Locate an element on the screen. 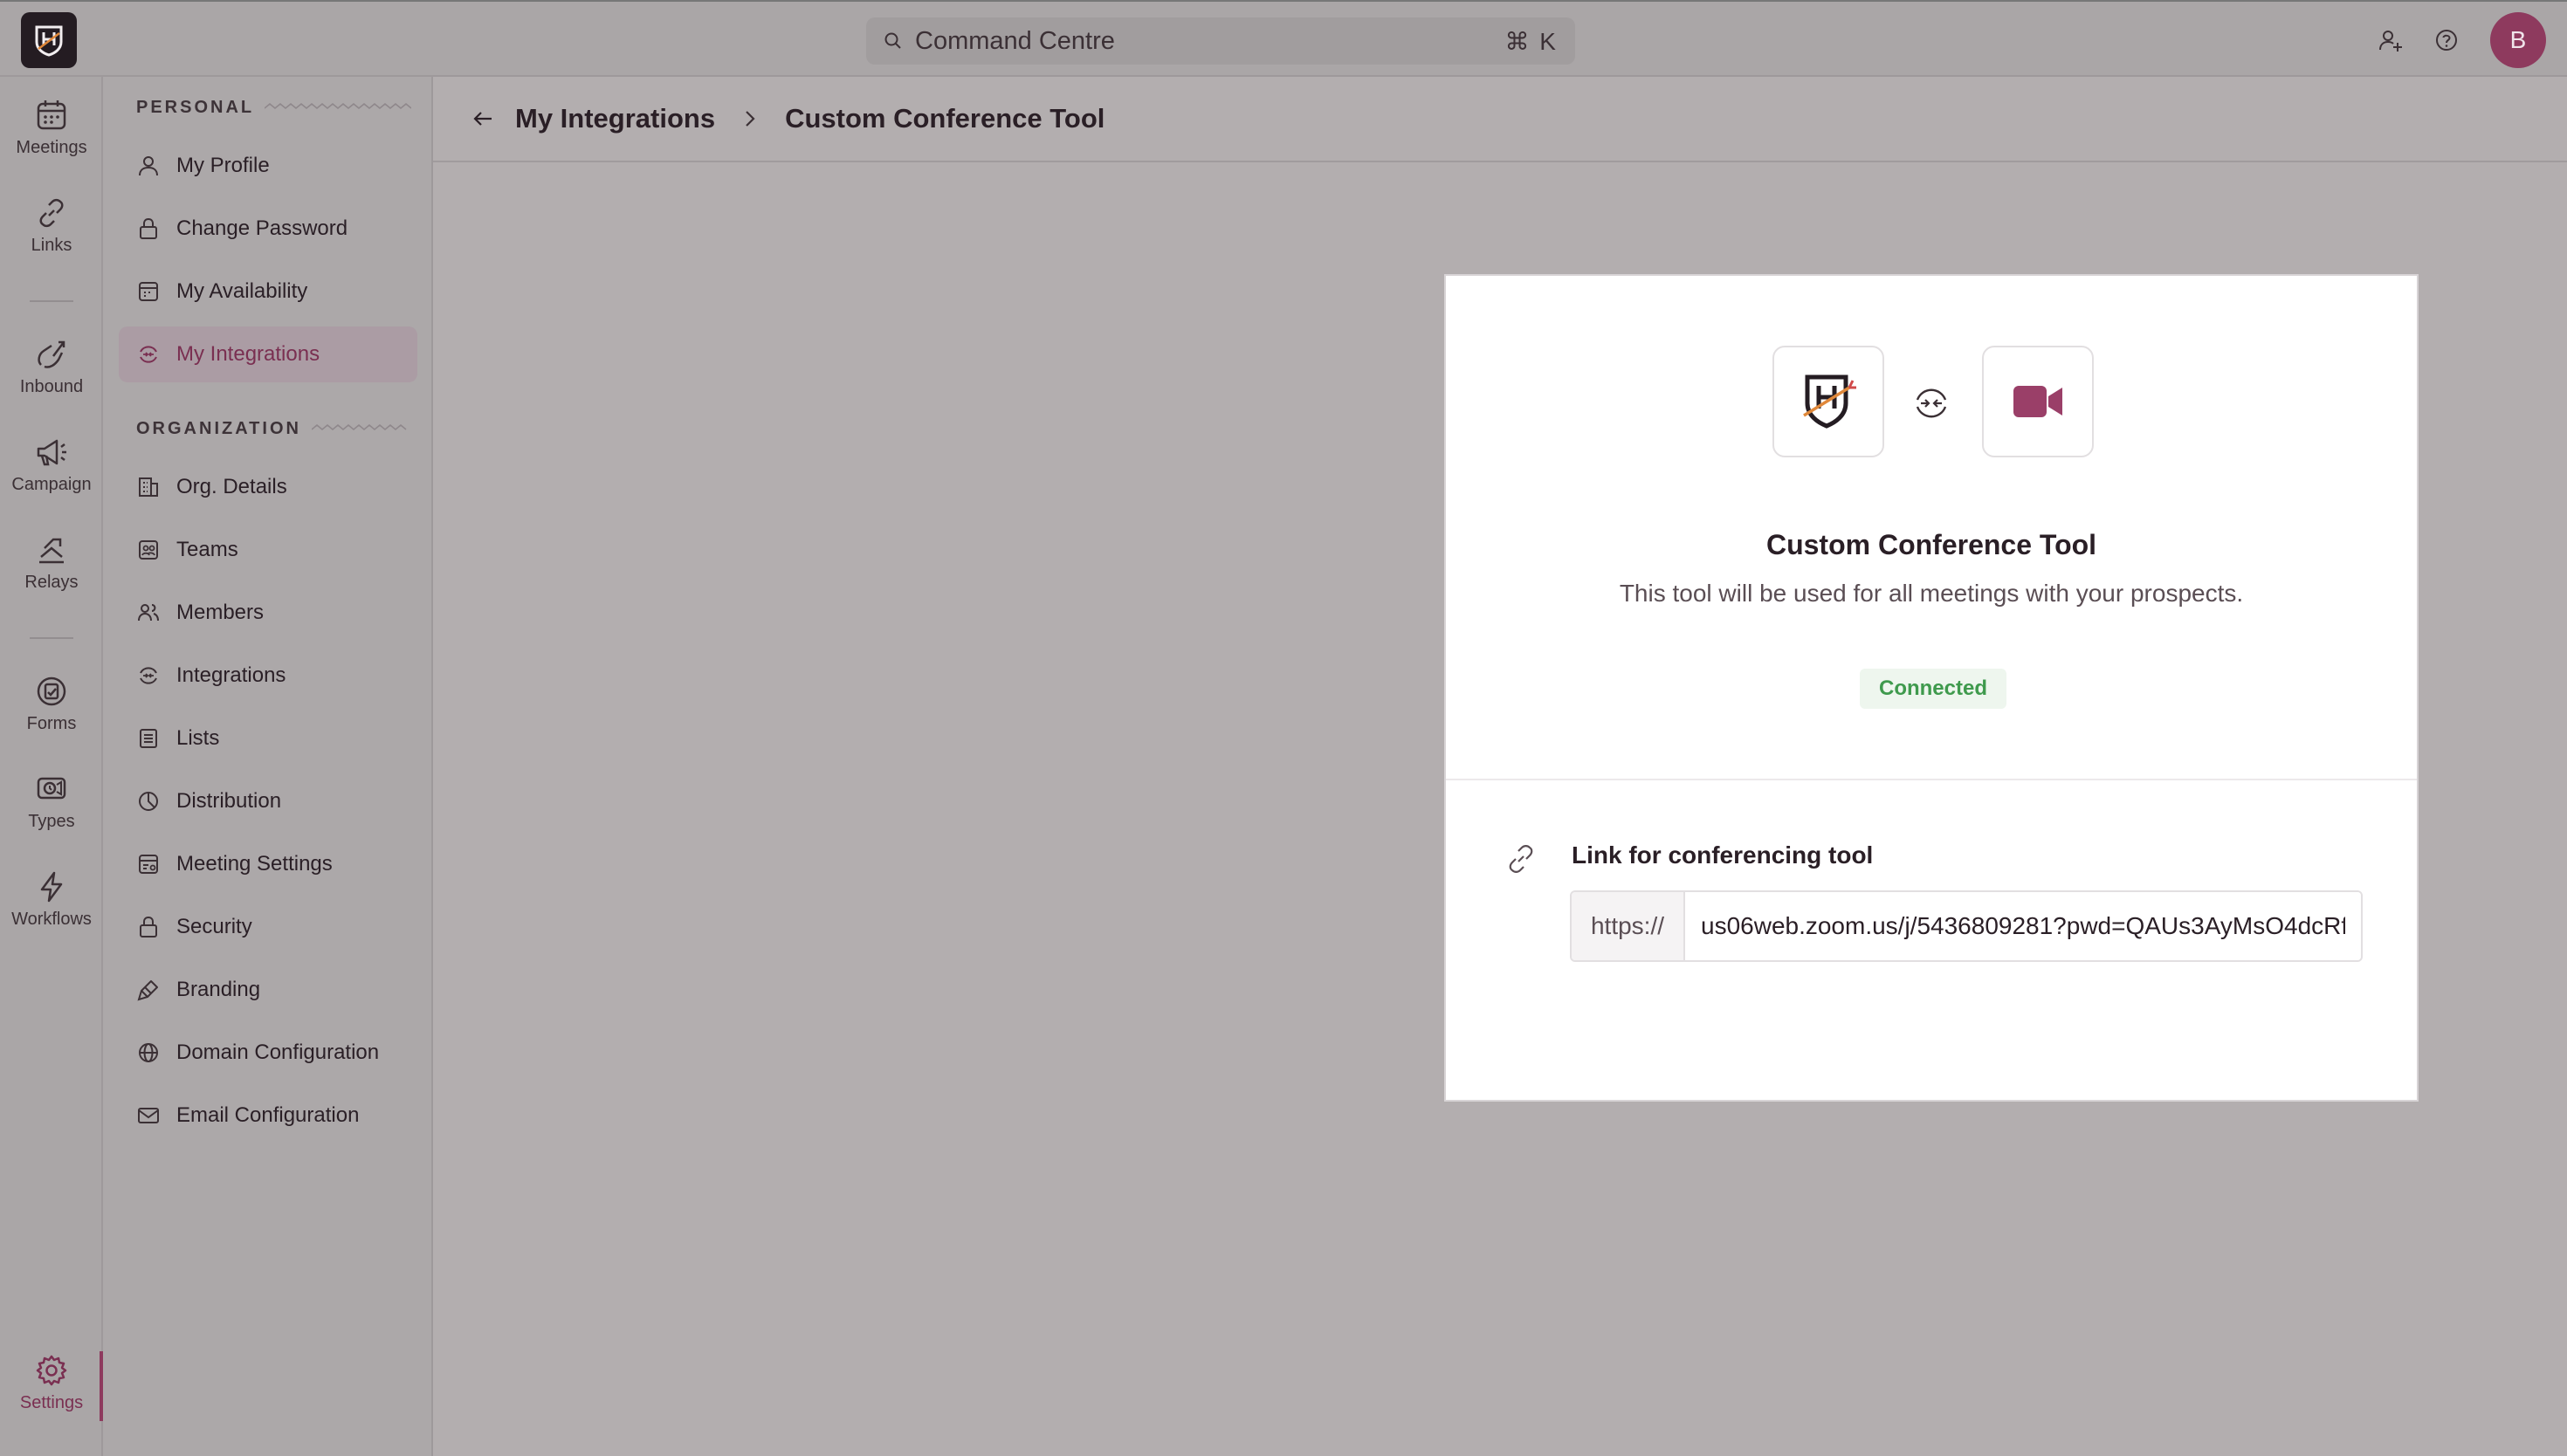 This screenshot has height=1456, width=2567. nav-item-meeting-settings: Meeting Settings is located at coordinates (268, 864).